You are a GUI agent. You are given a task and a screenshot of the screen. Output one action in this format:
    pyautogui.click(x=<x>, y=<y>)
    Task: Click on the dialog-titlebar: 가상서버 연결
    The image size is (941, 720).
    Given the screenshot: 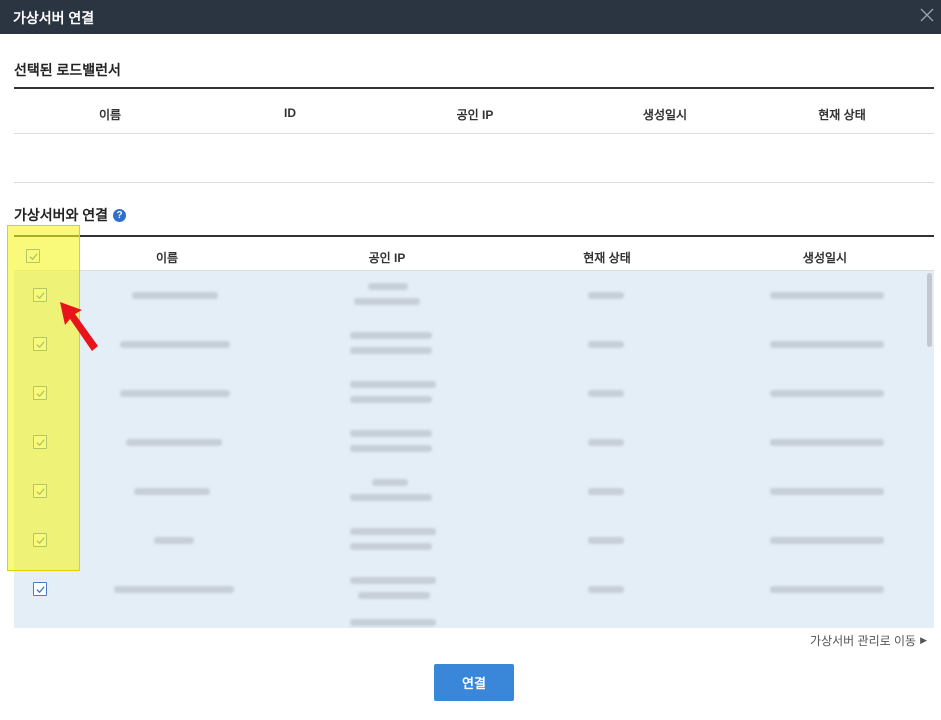 What is the action you would take?
    pyautogui.click(x=470, y=17)
    